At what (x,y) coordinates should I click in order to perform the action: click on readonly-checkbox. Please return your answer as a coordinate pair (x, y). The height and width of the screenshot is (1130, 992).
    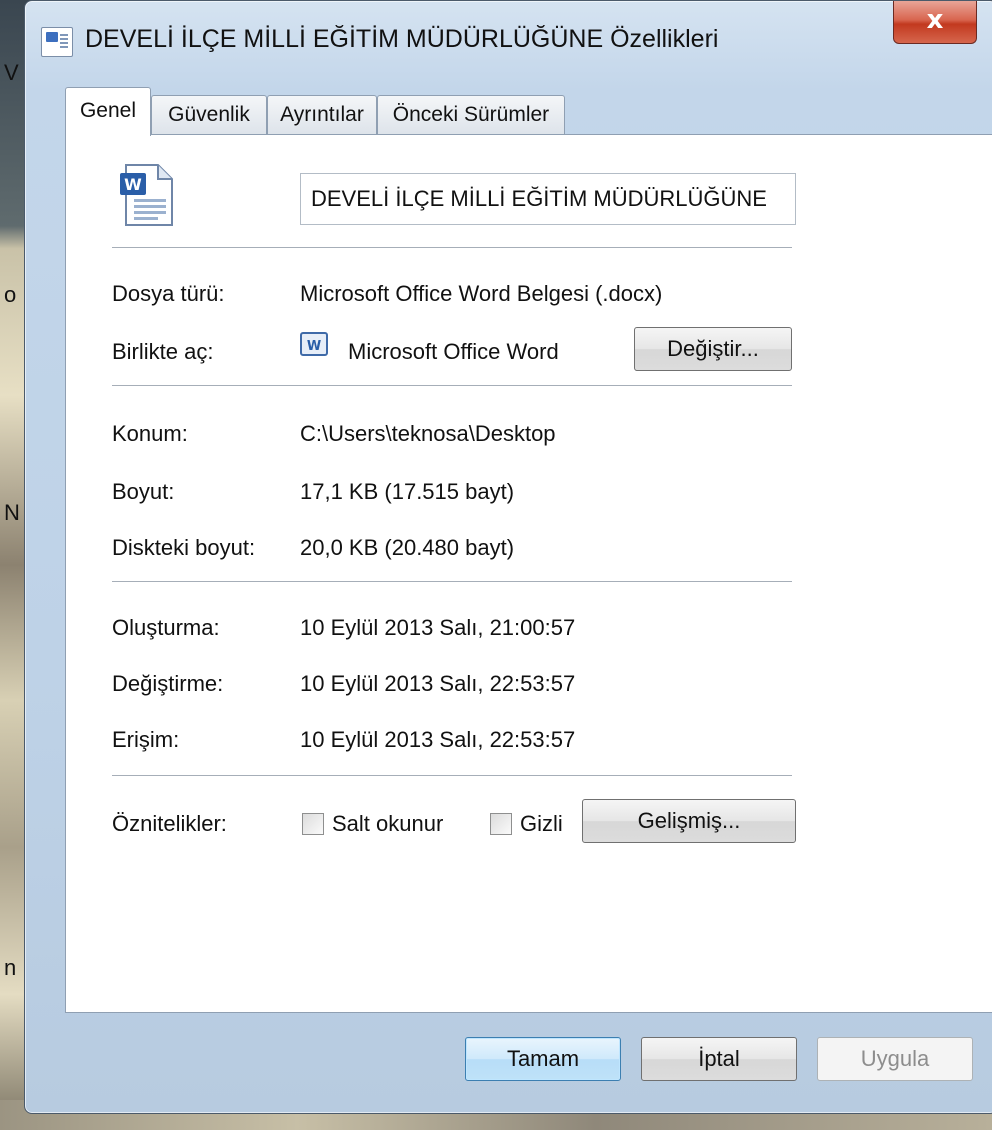
    Looking at the image, I should click on (313, 824).